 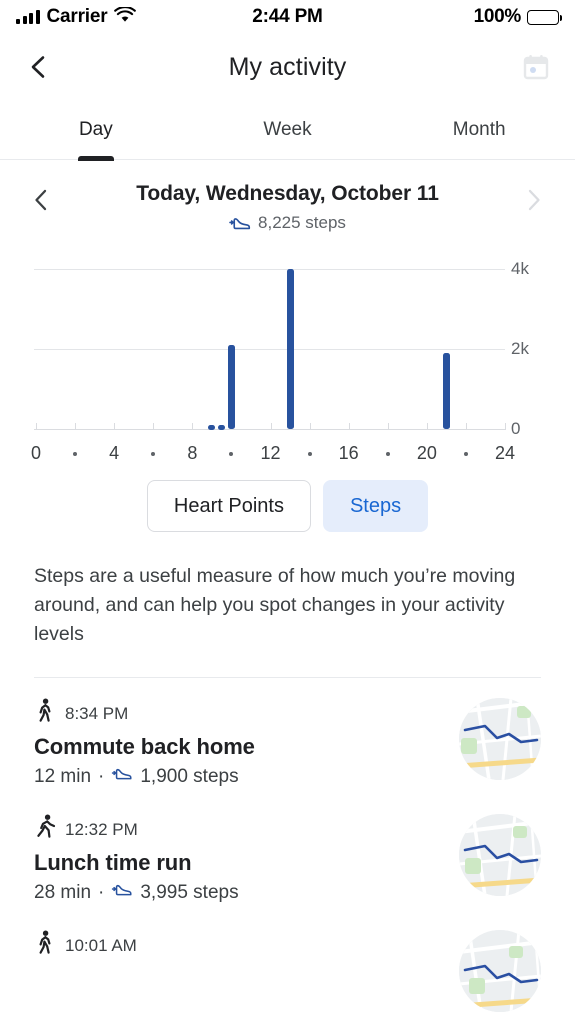 I want to click on selected-date-label: Today, Wednesday, October 11, so click(x=287, y=193).